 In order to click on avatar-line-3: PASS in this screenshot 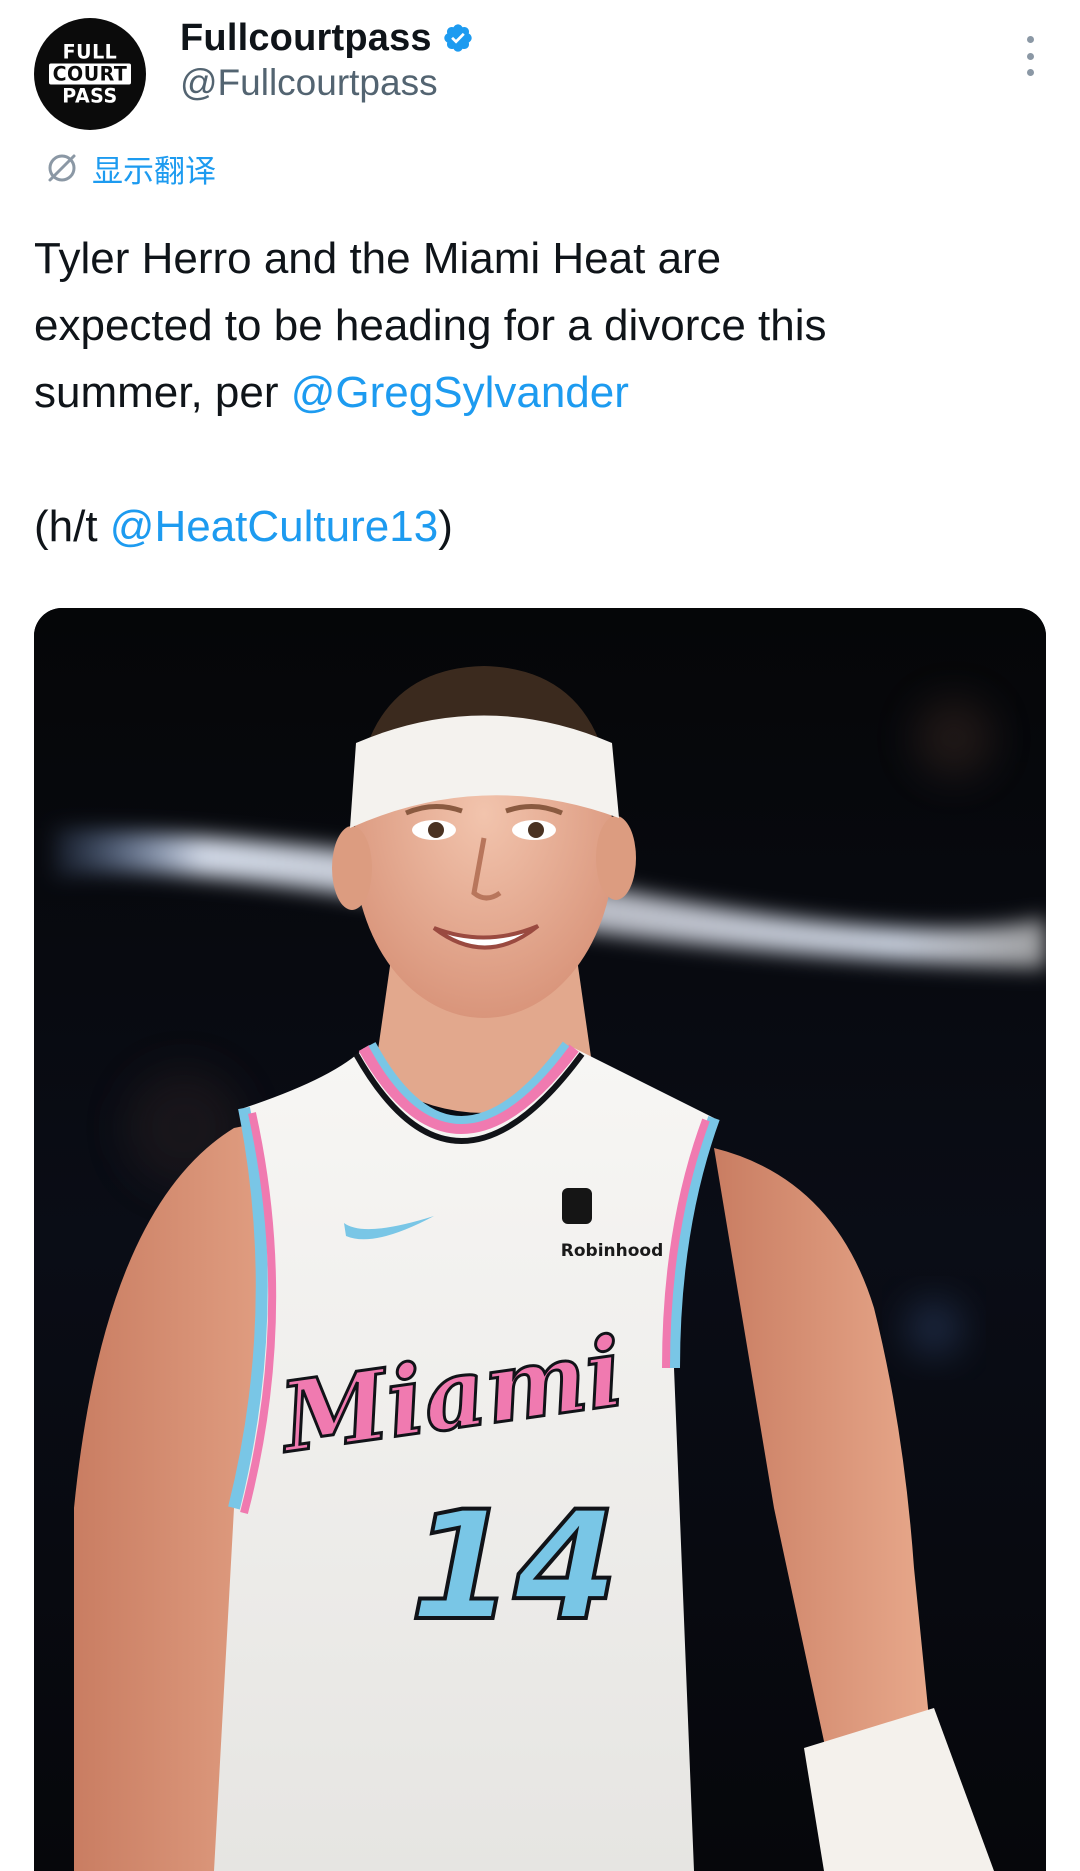, I will do `click(90, 96)`.